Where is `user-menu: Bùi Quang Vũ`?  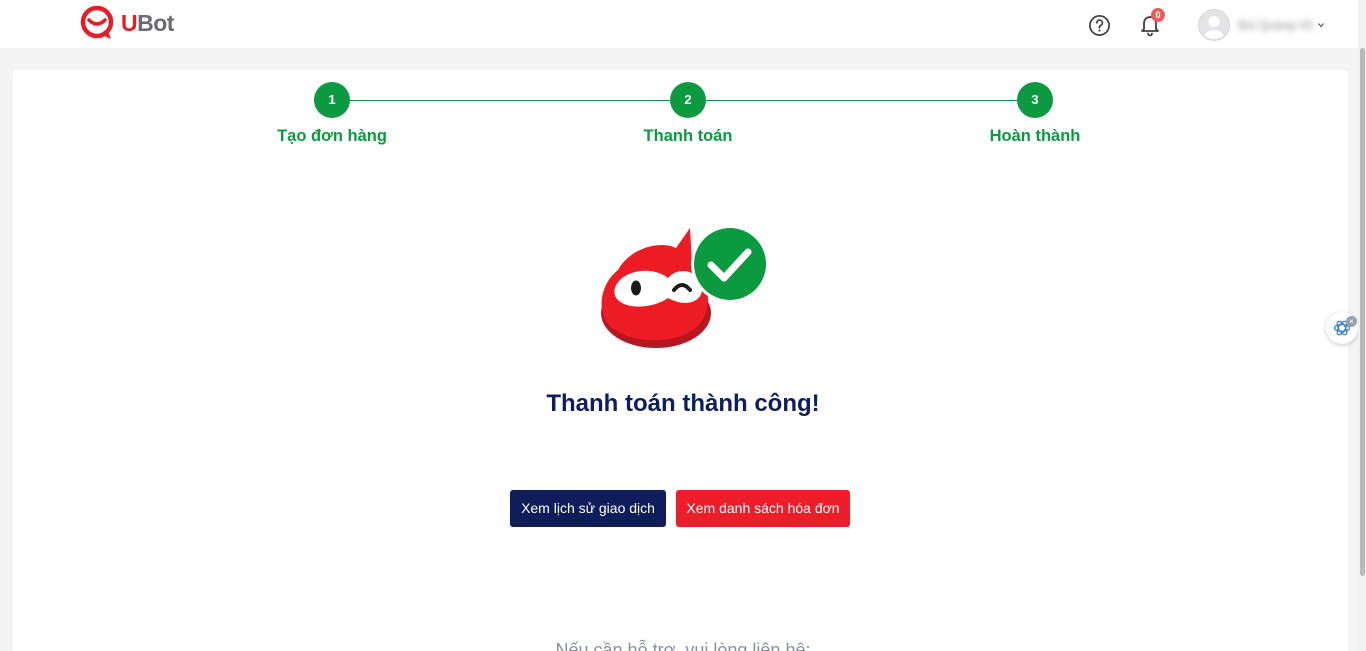
user-menu: Bùi Quang Vũ is located at coordinates (1270, 25).